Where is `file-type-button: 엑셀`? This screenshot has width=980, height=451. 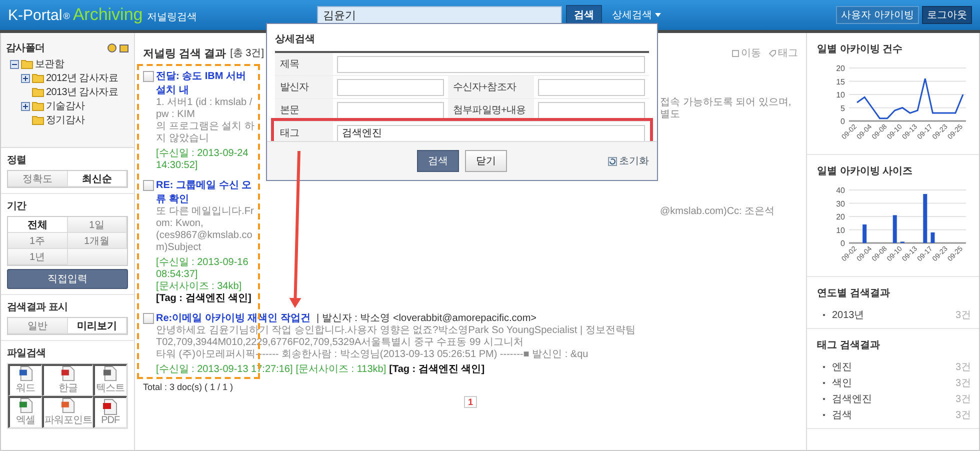 file-type-button: 엑셀 is located at coordinates (25, 412).